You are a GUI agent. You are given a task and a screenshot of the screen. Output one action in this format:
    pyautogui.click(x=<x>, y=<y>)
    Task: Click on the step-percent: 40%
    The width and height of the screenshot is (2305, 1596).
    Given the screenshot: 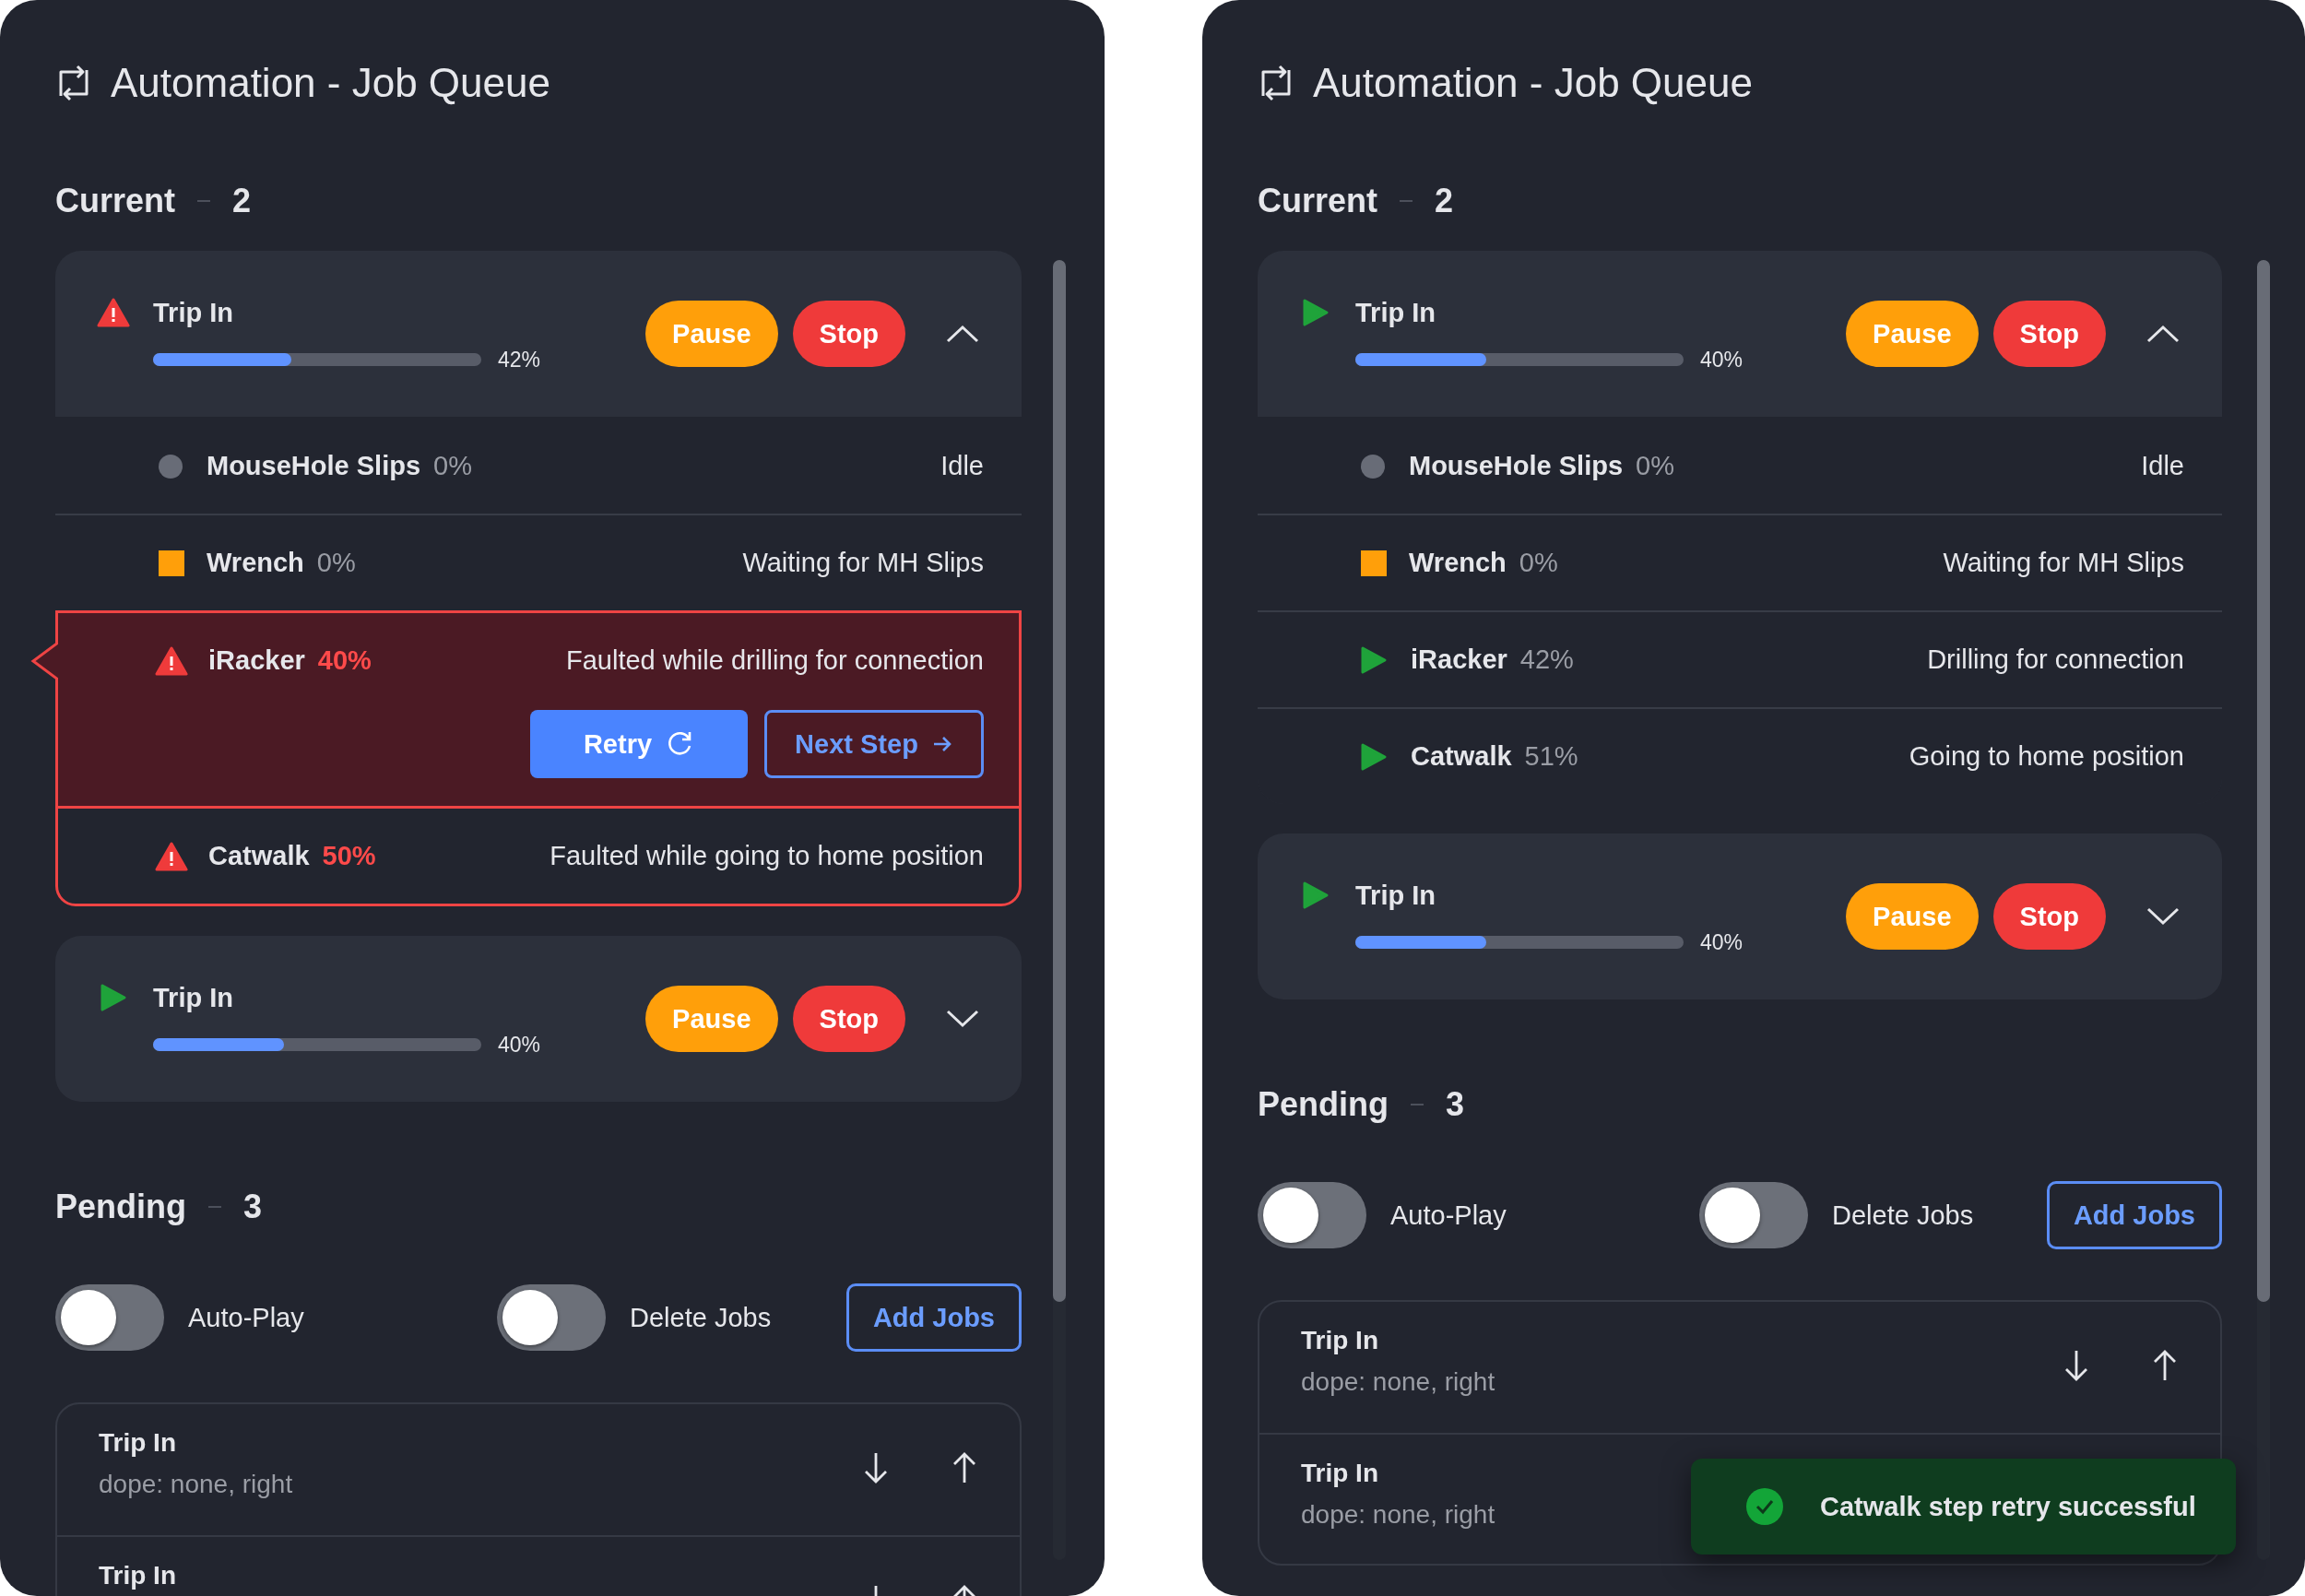 What is the action you would take?
    pyautogui.click(x=344, y=660)
    